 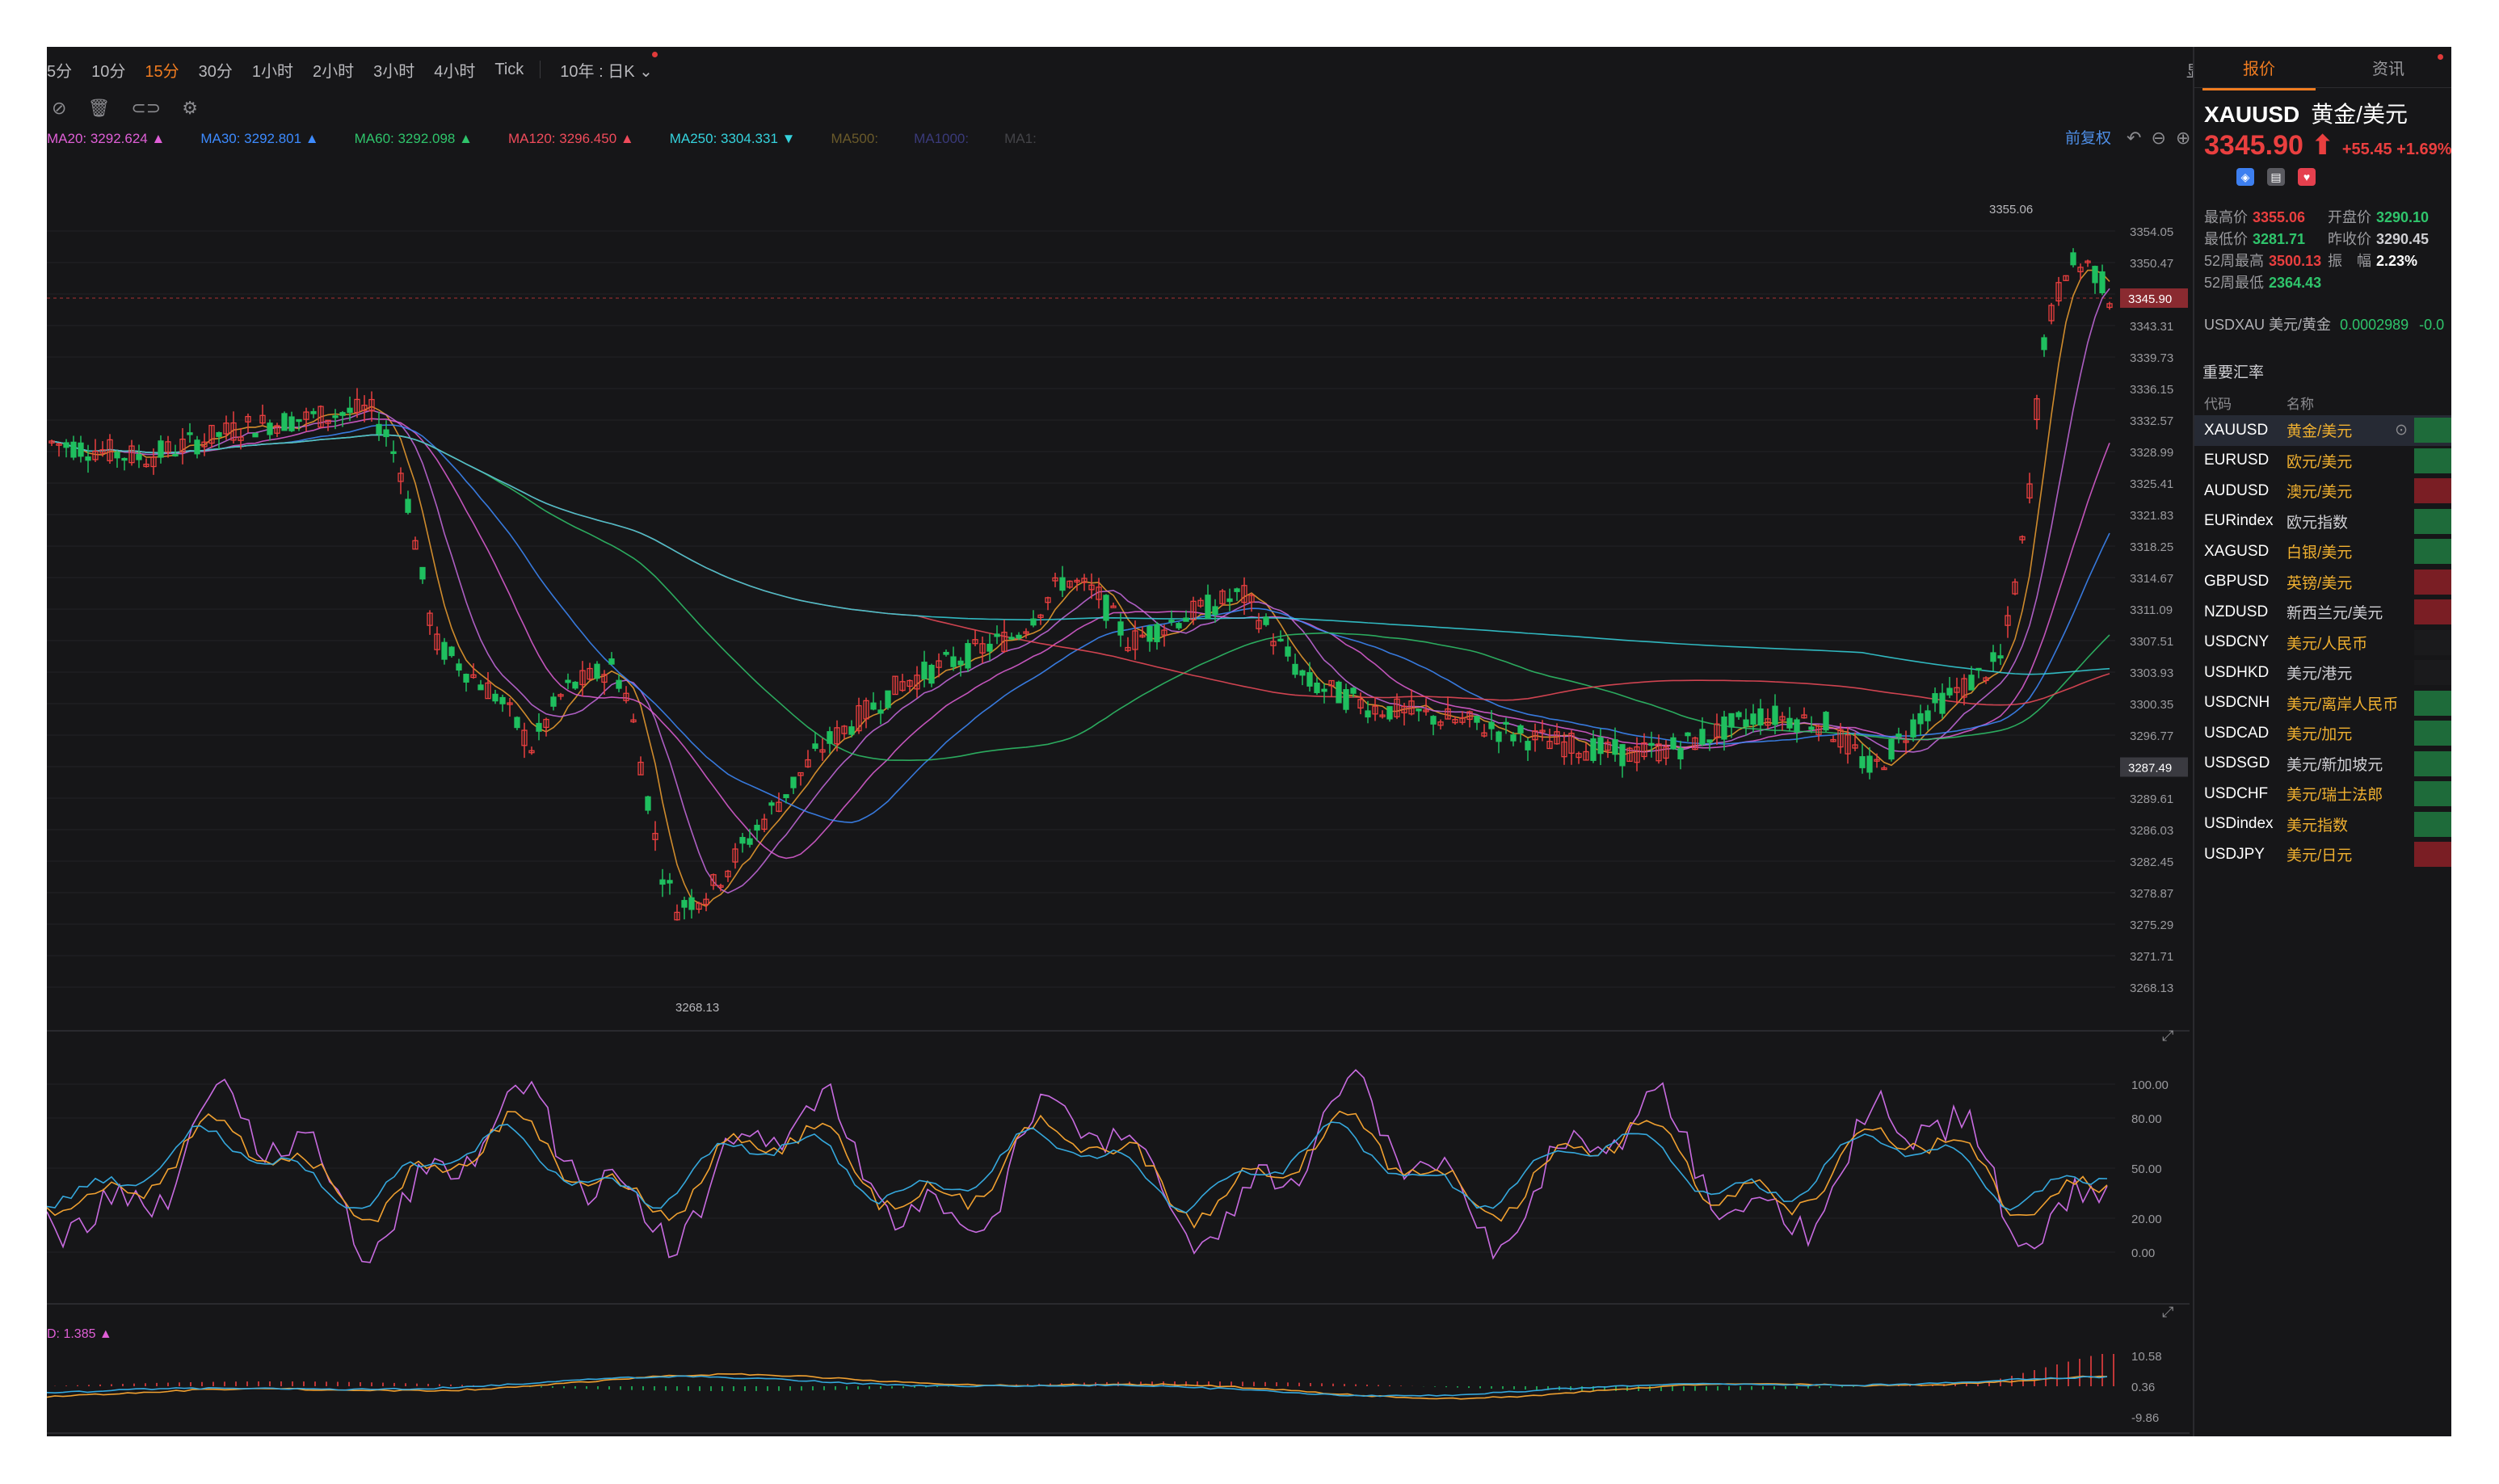 I want to click on tab-quote: 报价, so click(x=2259, y=73).